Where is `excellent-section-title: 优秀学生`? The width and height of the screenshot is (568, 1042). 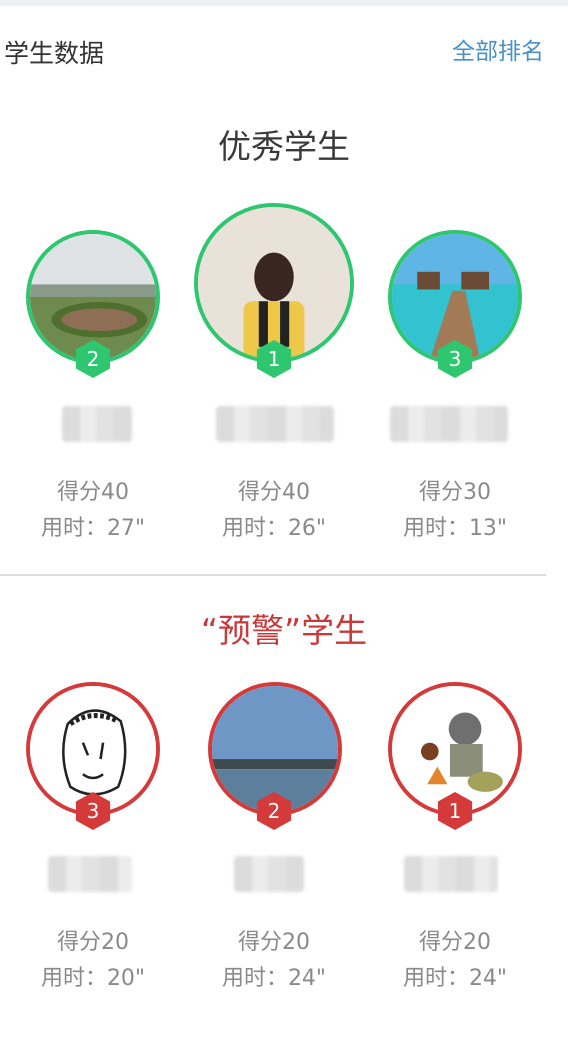 excellent-section-title: 优秀学生 is located at coordinates (284, 146).